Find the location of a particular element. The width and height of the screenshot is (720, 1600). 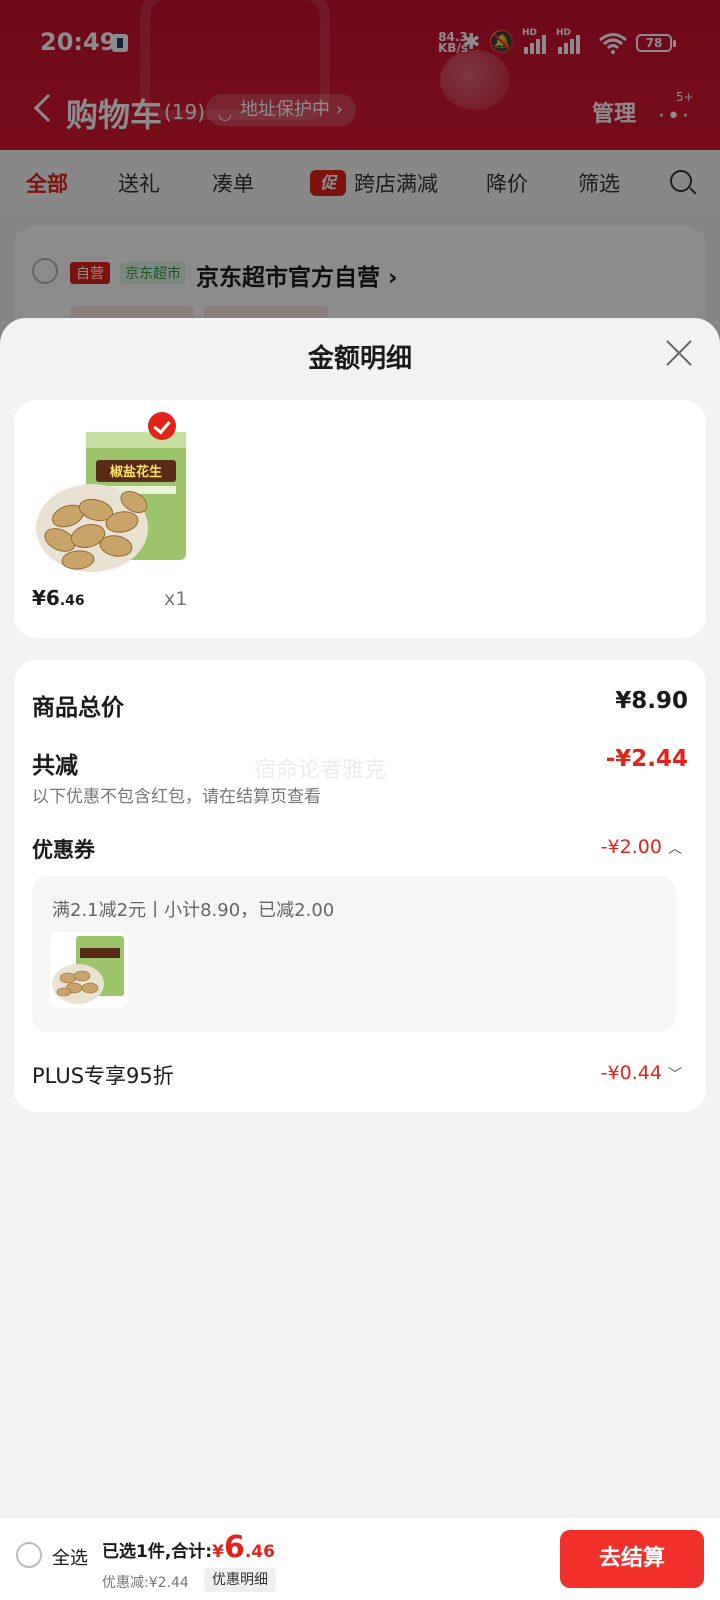

product-image: 椒盐花生 is located at coordinates (111, 502).